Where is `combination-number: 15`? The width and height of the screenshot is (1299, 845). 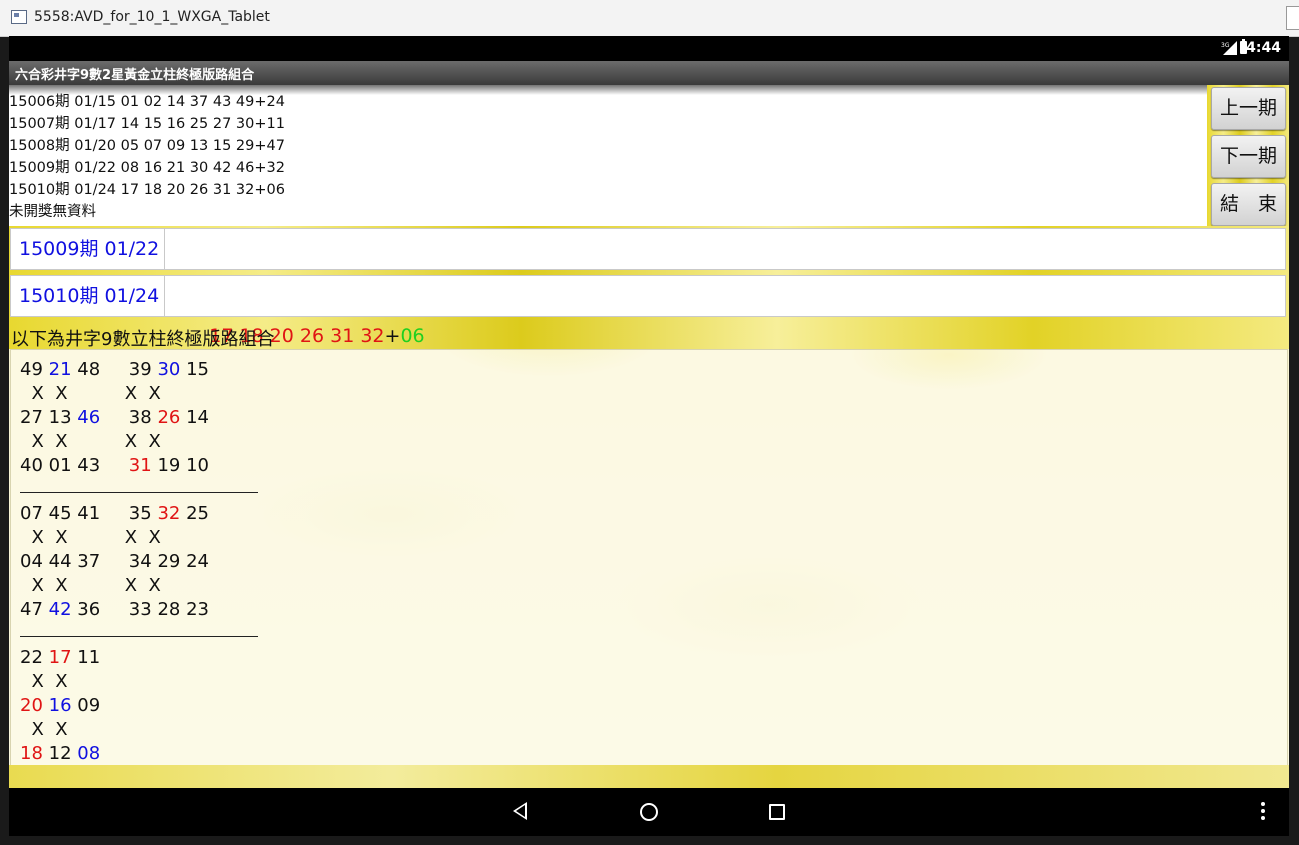
combination-number: 15 is located at coordinates (197, 369).